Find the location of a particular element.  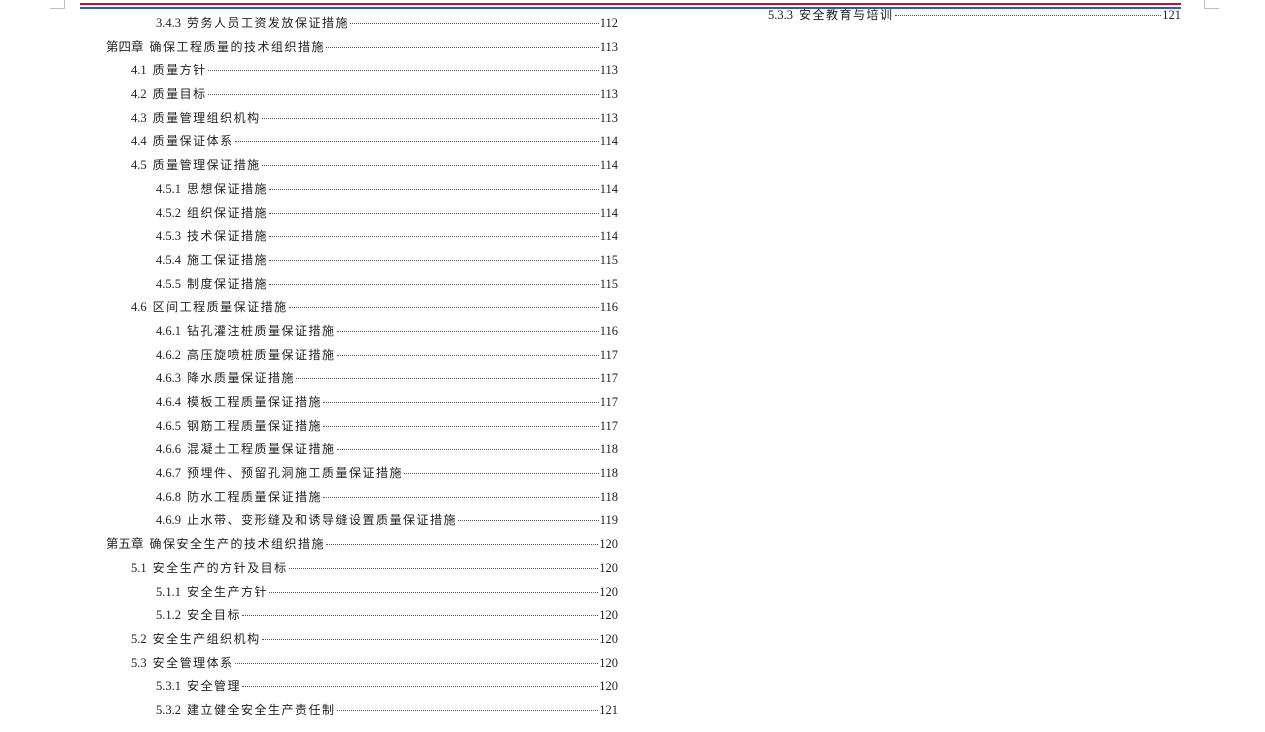

toc-entry-title: 制度保证措施 is located at coordinates (228, 283).